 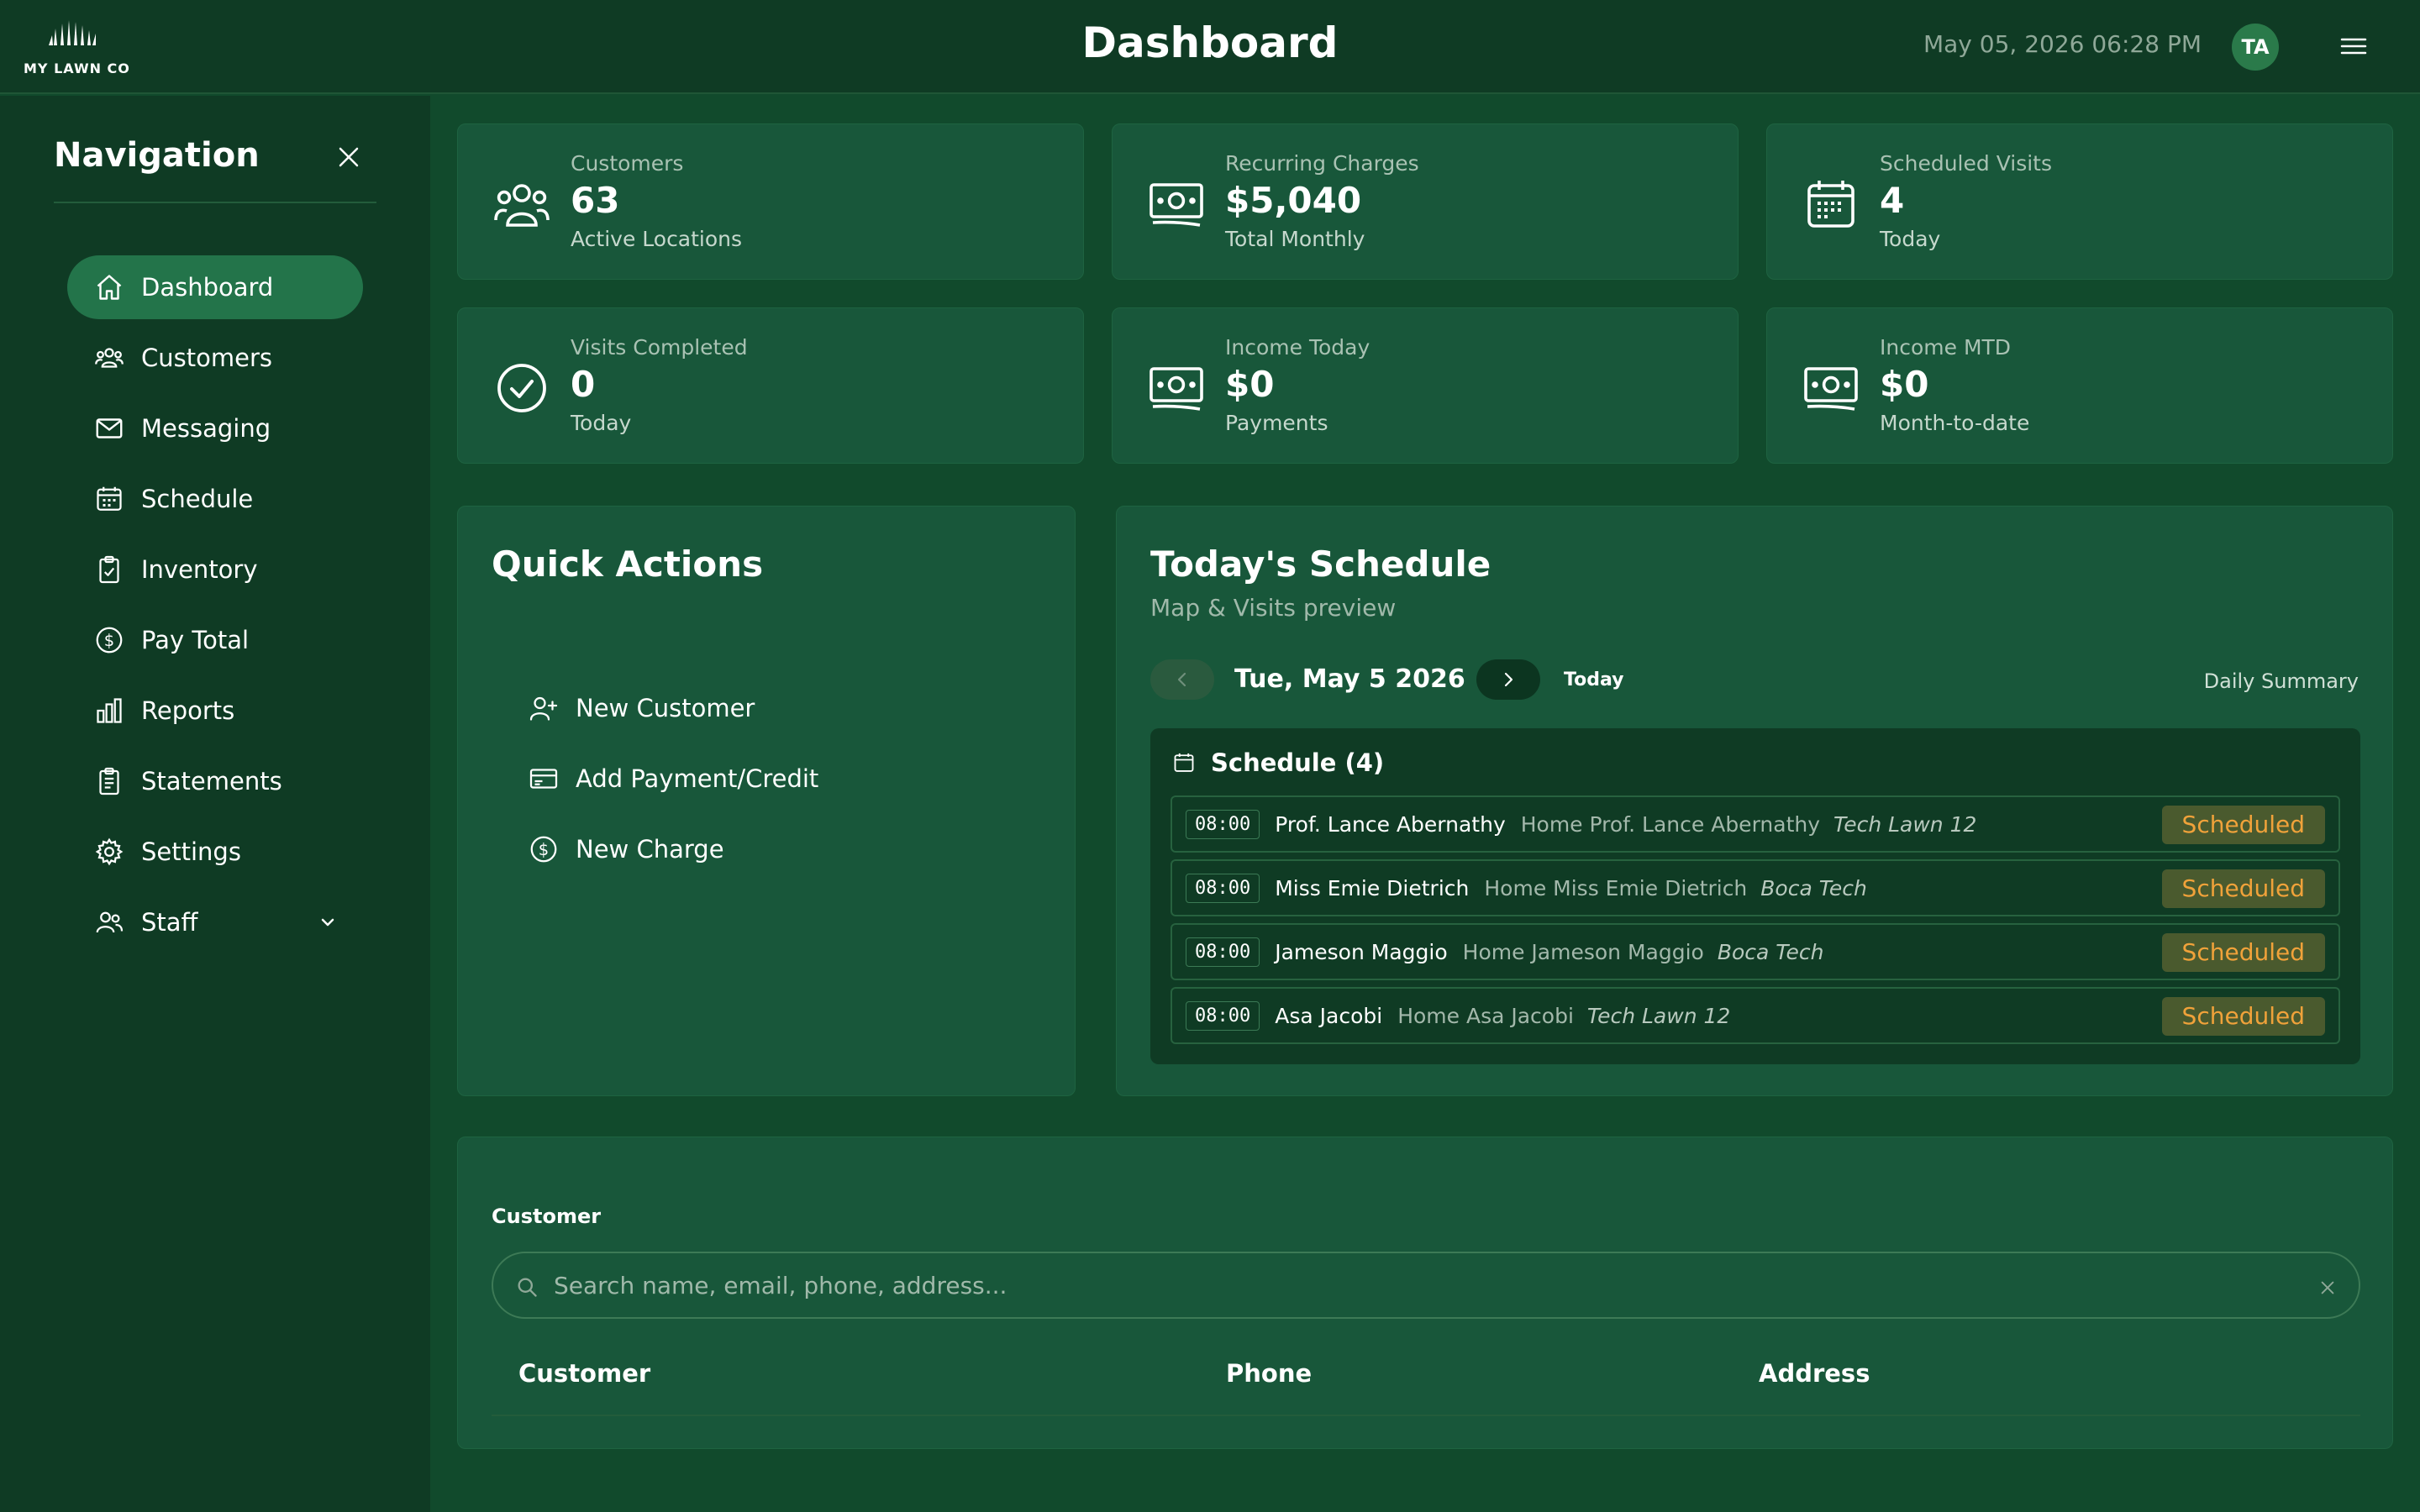 What do you see at coordinates (1616, 887) in the screenshot?
I see `visit-location: Home Miss Emie Dietrich` at bounding box center [1616, 887].